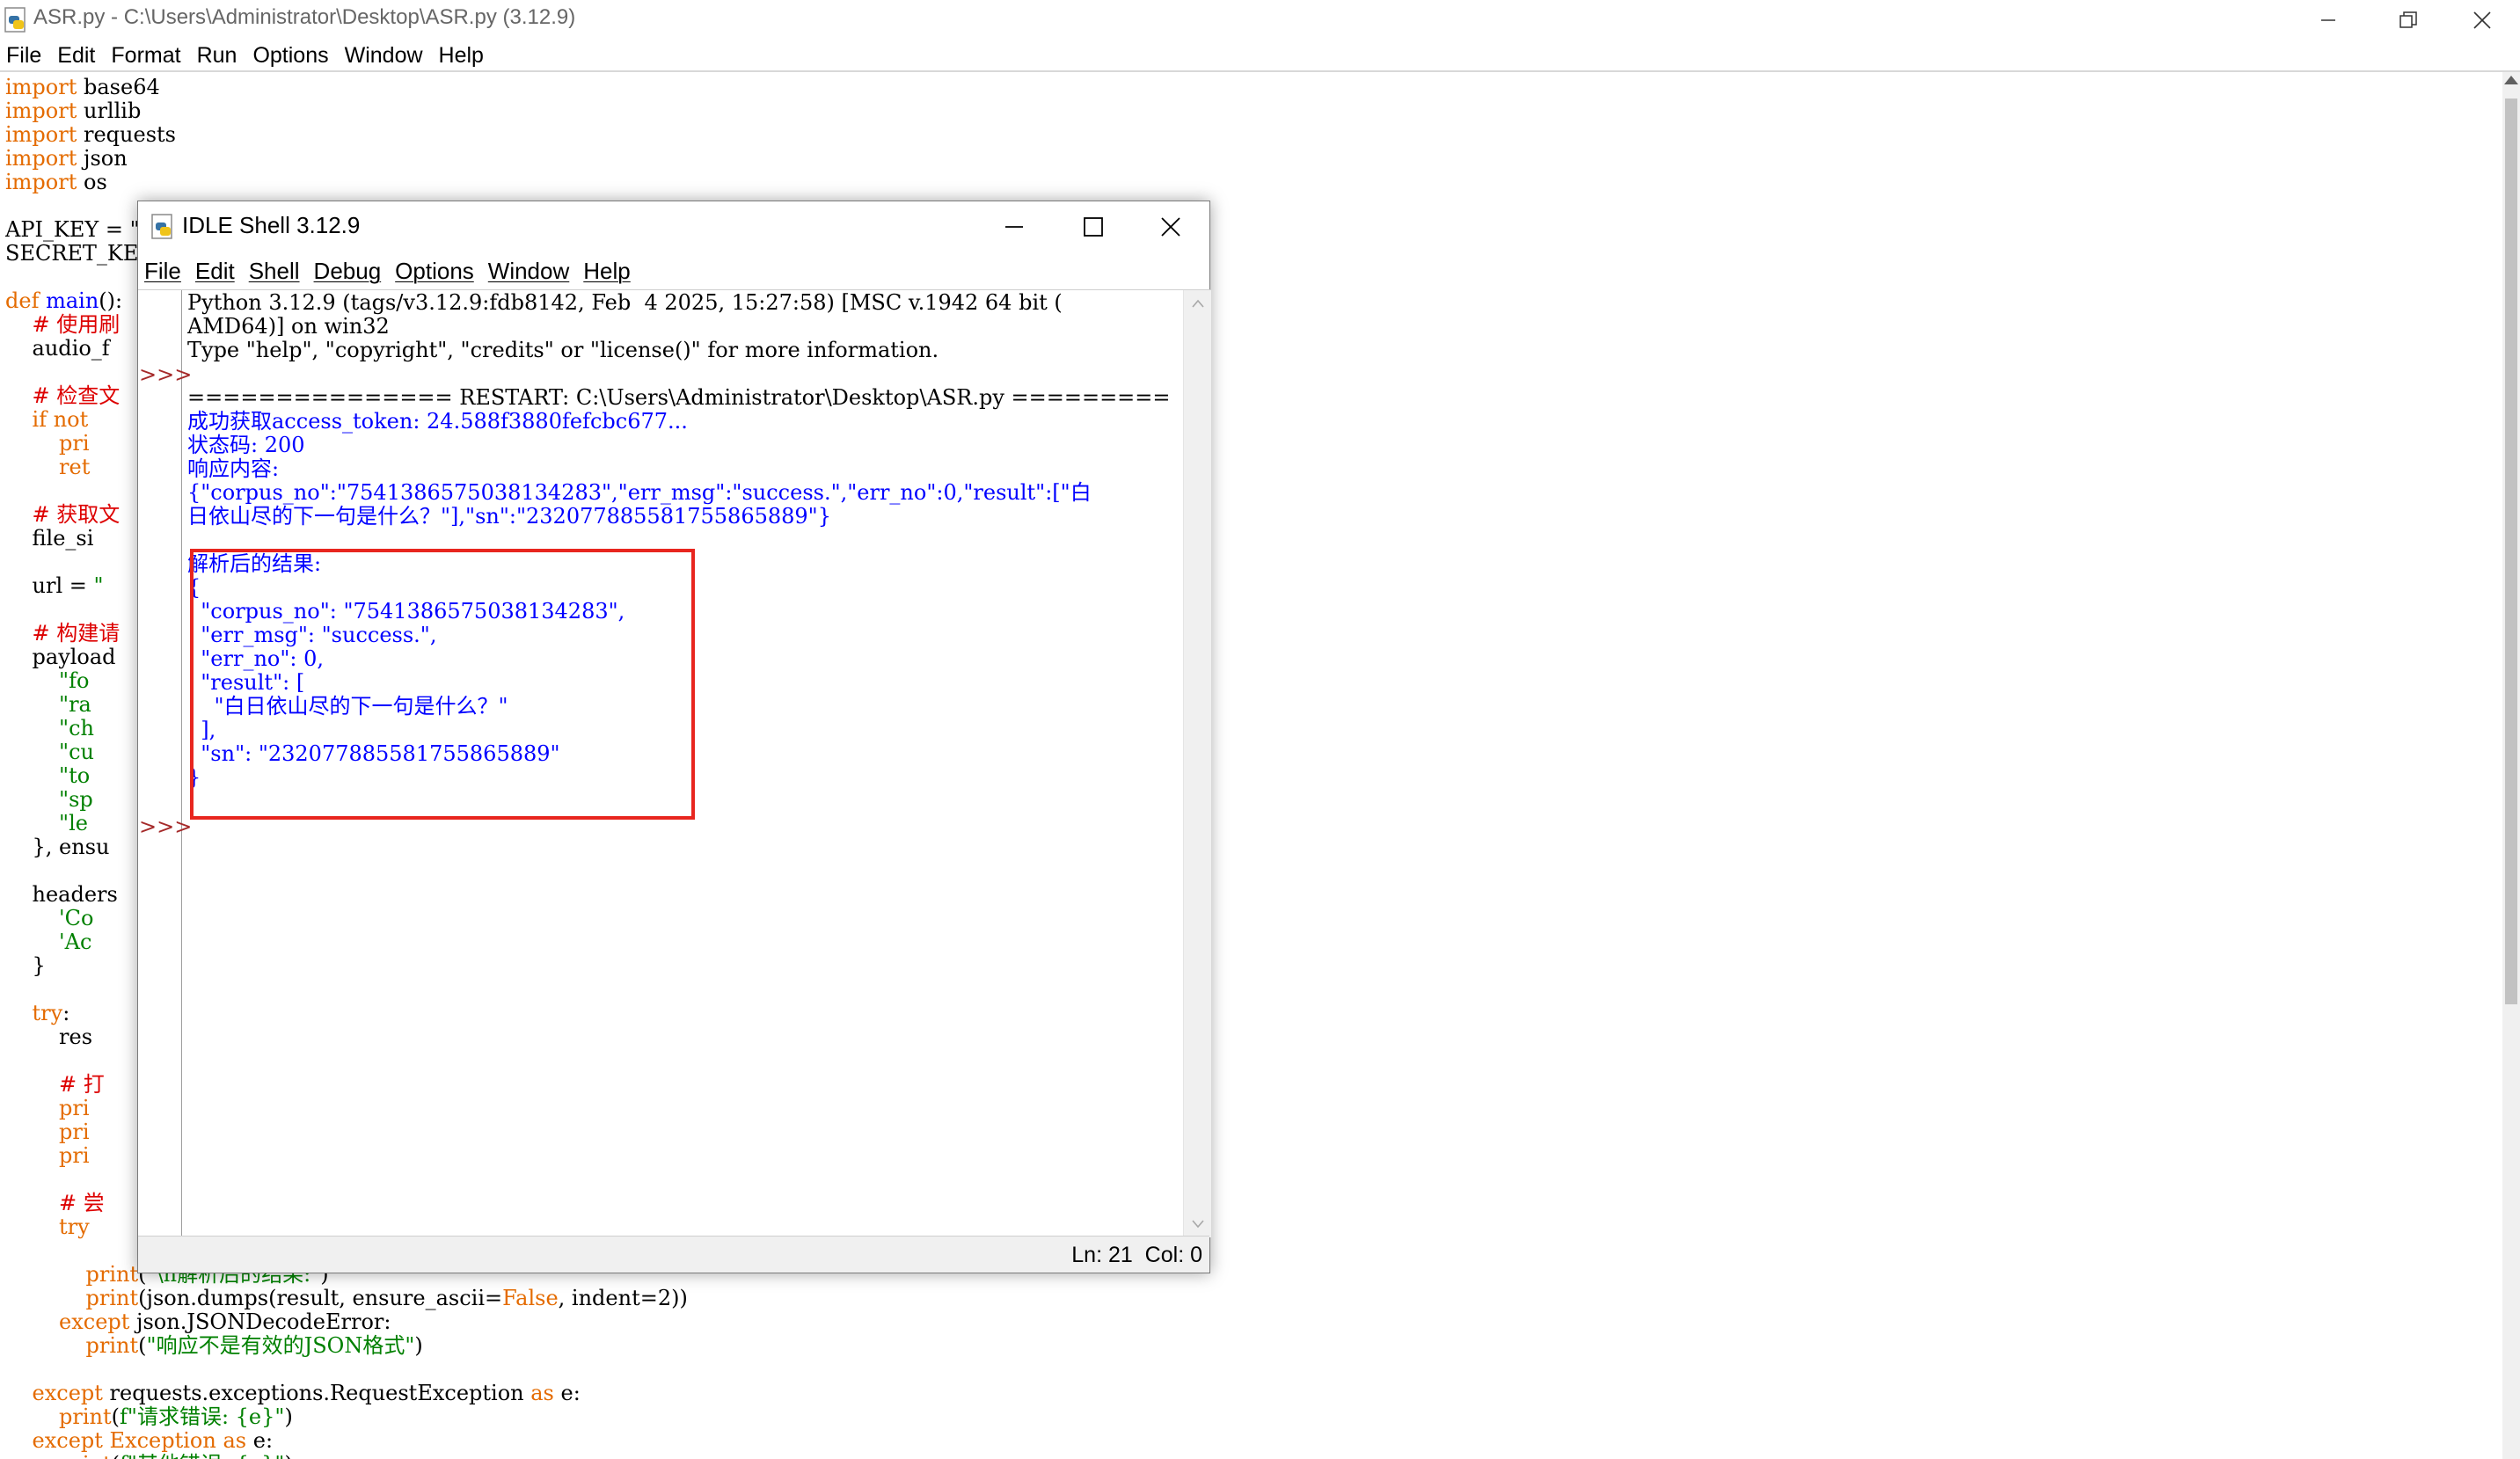 This screenshot has width=2520, height=1459. What do you see at coordinates (48, 467) in the screenshot?
I see `code-token: ret` at bounding box center [48, 467].